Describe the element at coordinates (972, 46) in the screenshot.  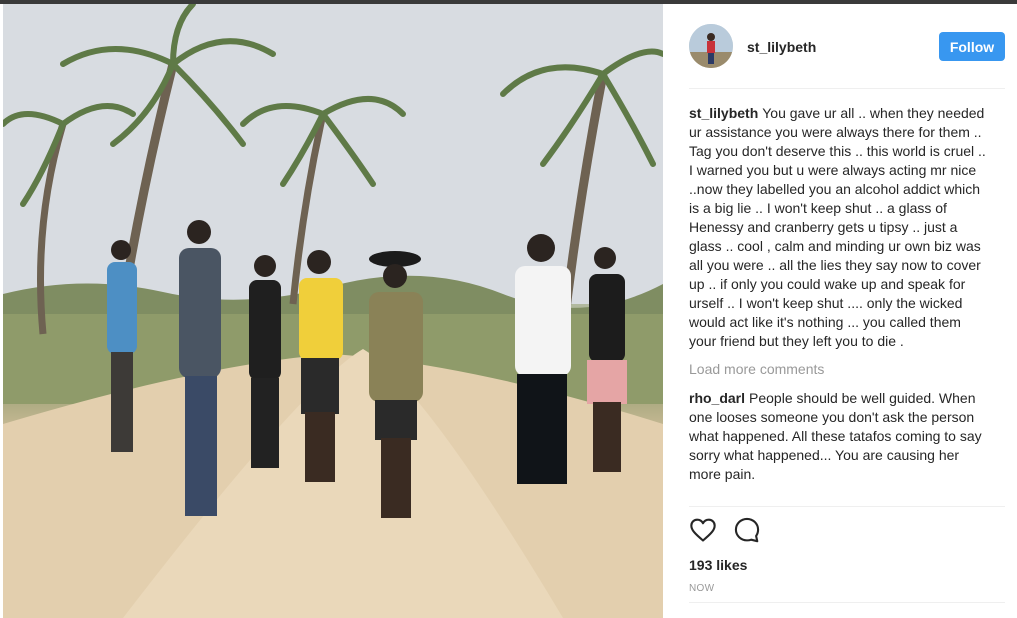
I see `follow-button: Follow` at that location.